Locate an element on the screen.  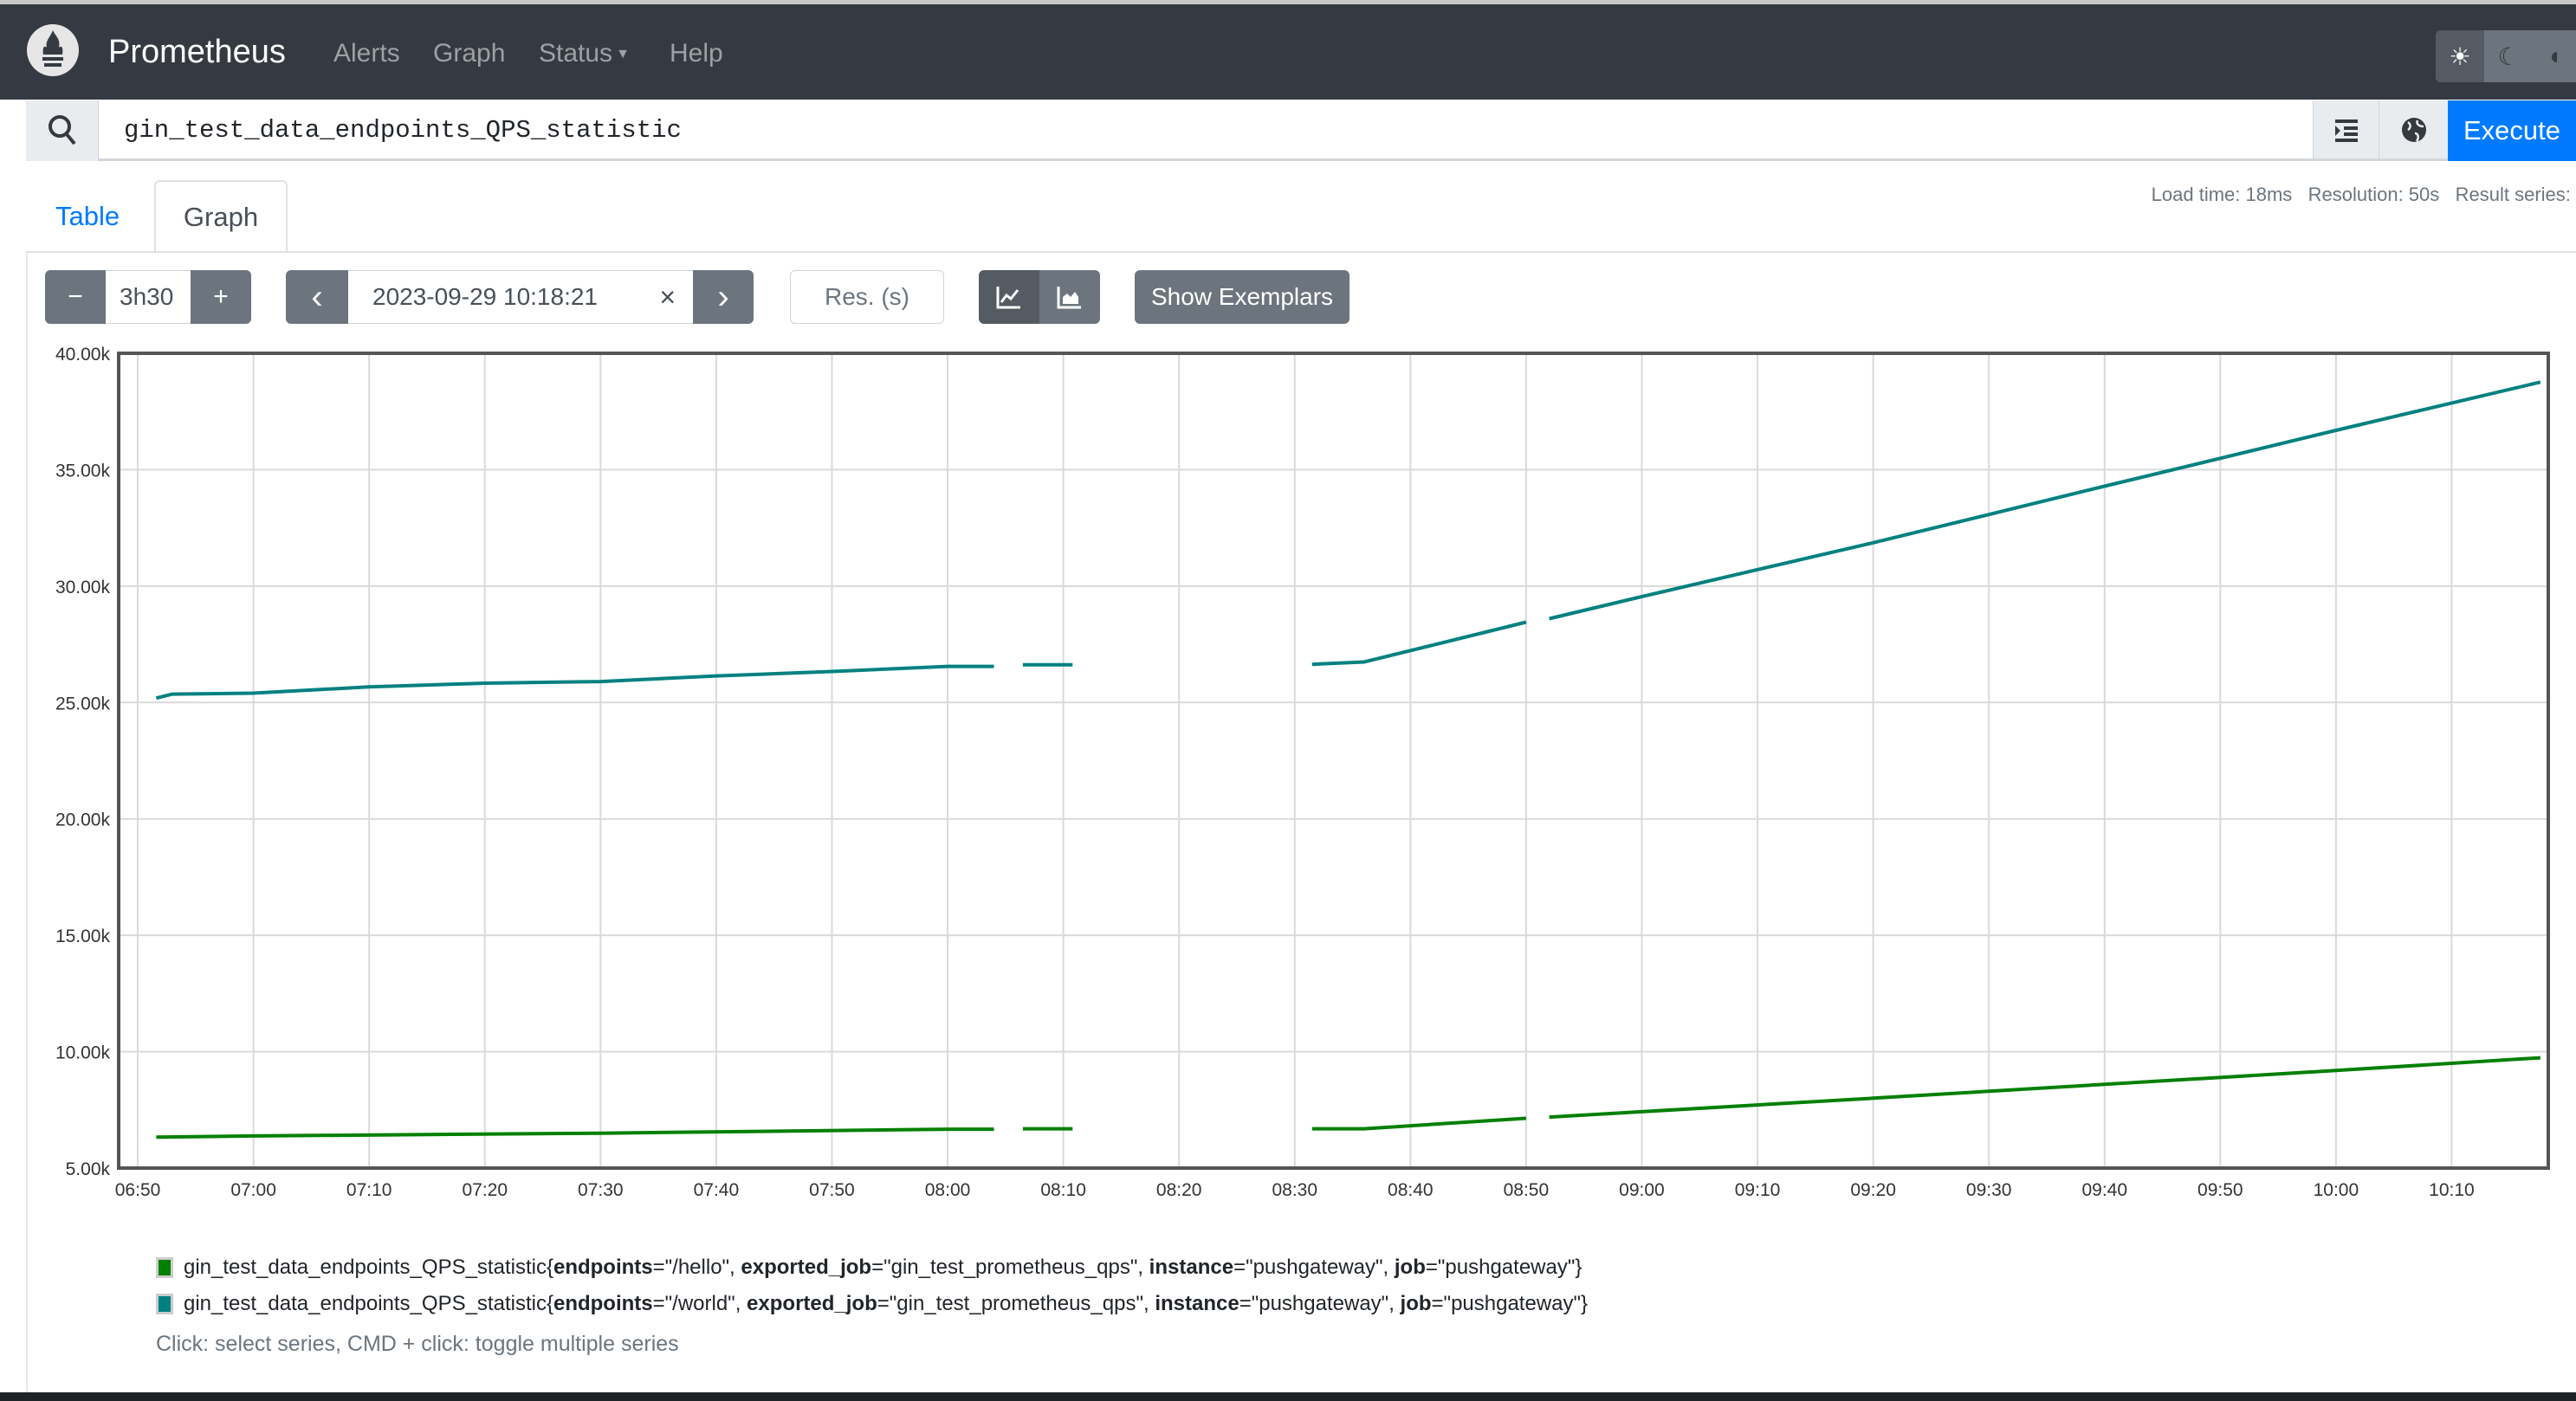
x-tick-label: 09:40 is located at coordinates (2104, 1190).